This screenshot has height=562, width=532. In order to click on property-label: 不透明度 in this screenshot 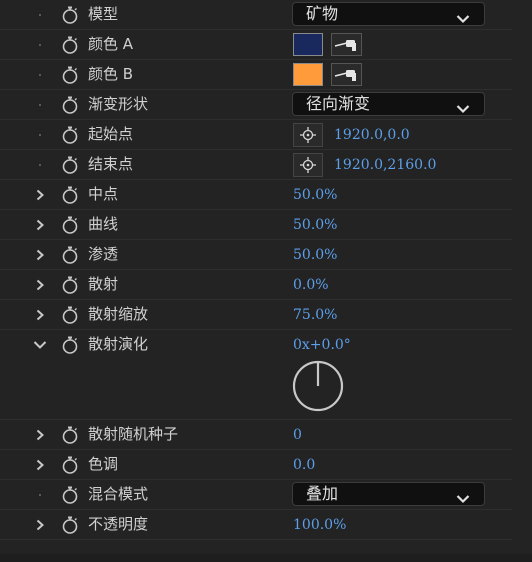, I will do `click(118, 524)`.